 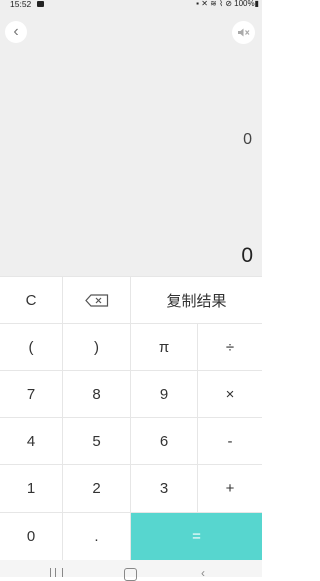 I want to click on keypad-row-1: C 复制结果, so click(x=131, y=300).